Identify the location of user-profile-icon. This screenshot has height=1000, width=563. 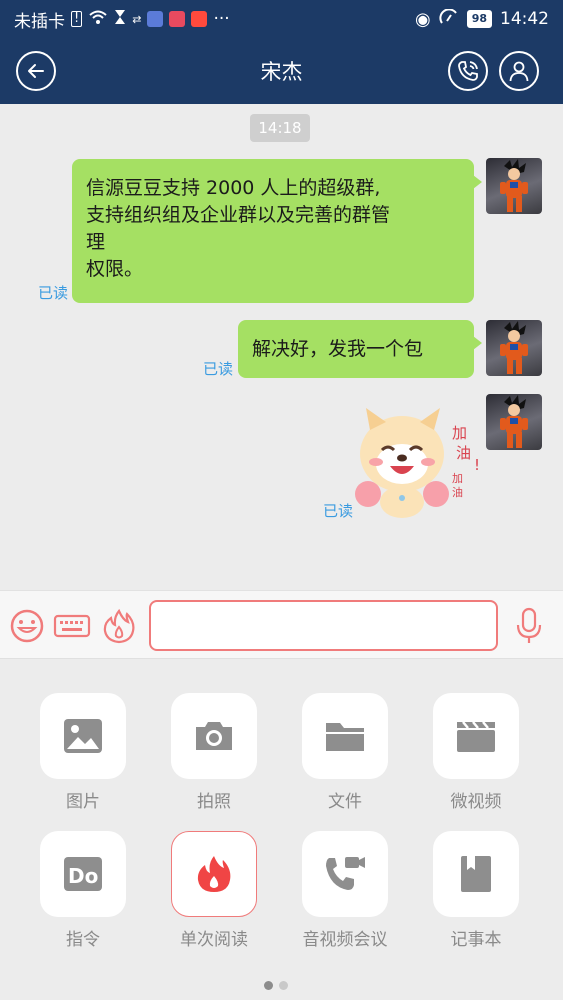
(519, 71).